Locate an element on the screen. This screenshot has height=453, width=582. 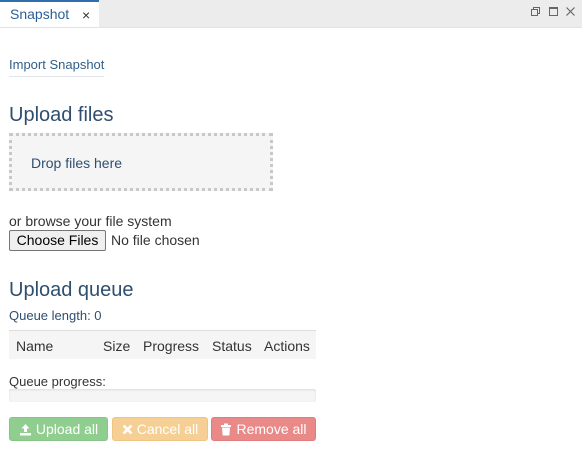
column-header-status: Status is located at coordinates (232, 346).